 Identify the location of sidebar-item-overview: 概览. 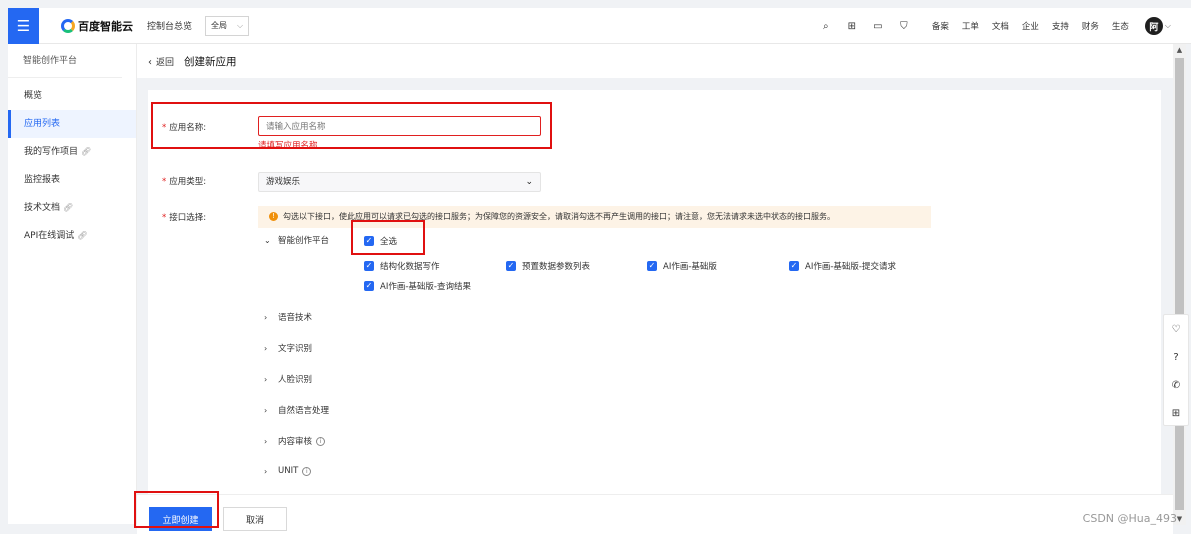
(72, 96).